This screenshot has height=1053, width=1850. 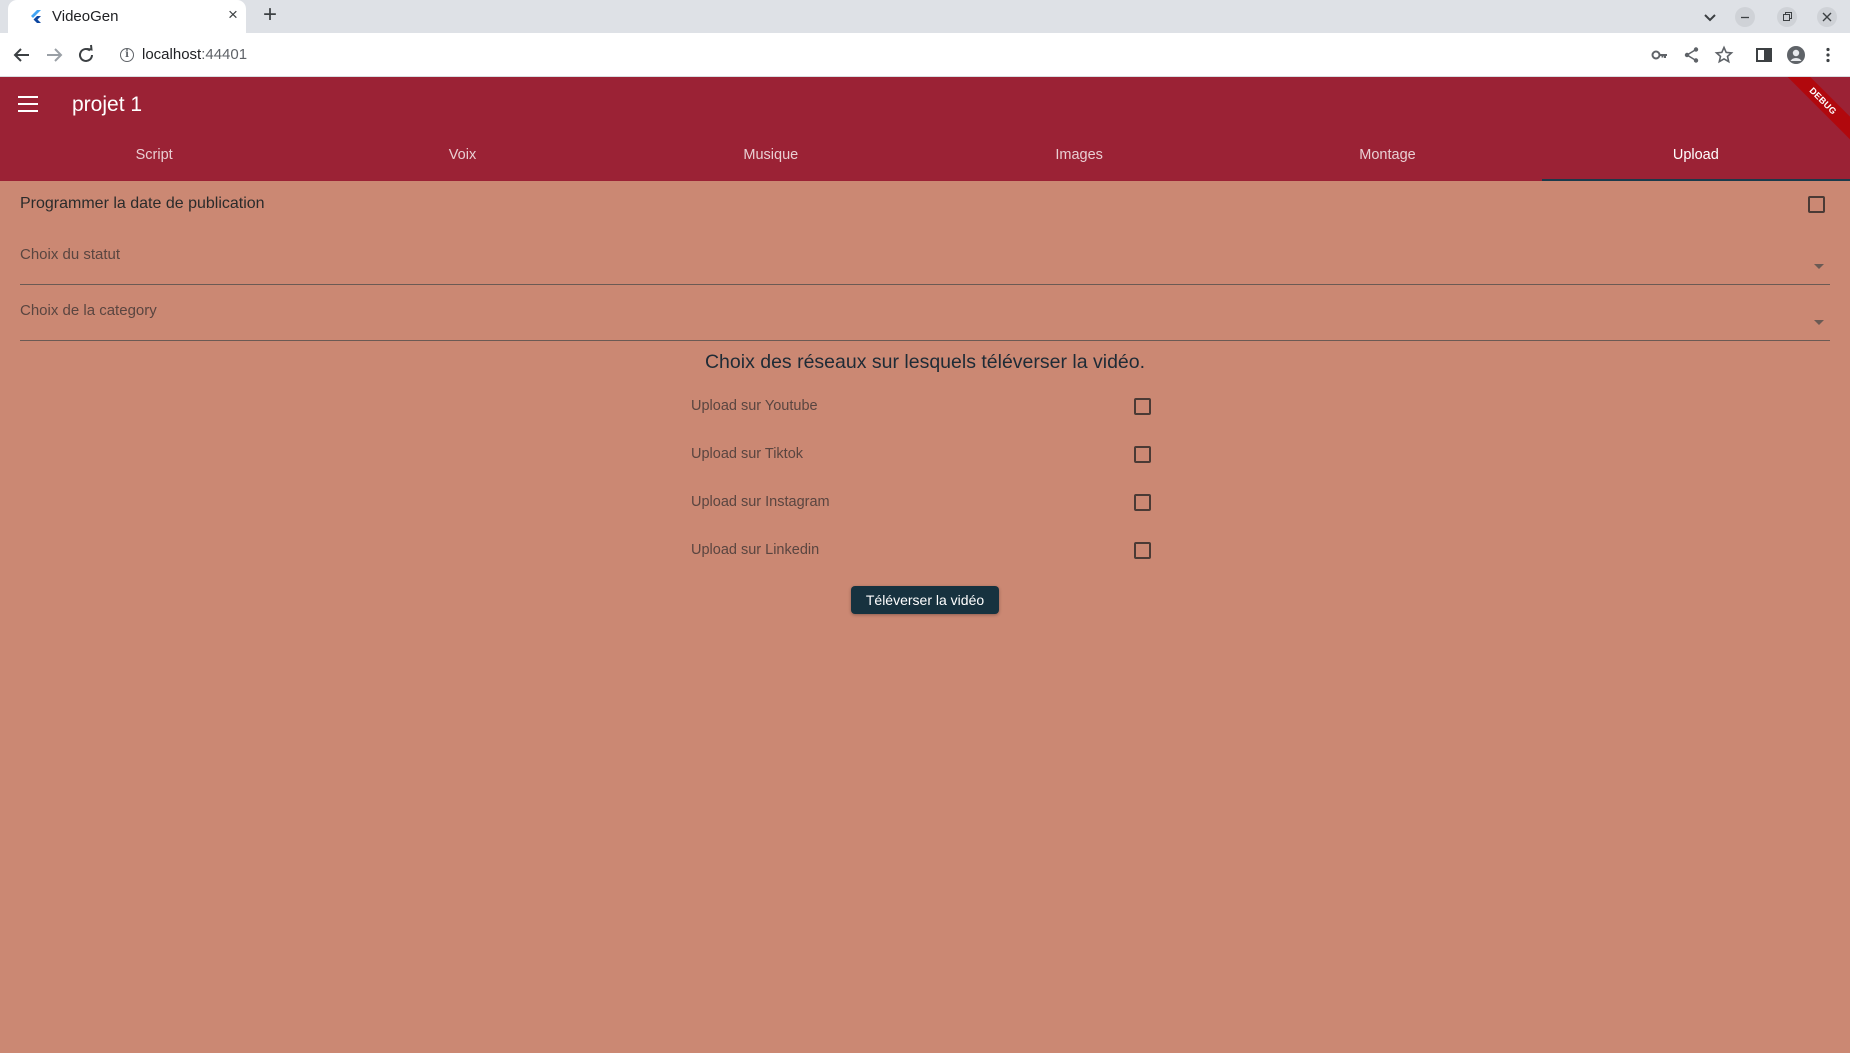 I want to click on tab-search-icon, so click(x=1710, y=17).